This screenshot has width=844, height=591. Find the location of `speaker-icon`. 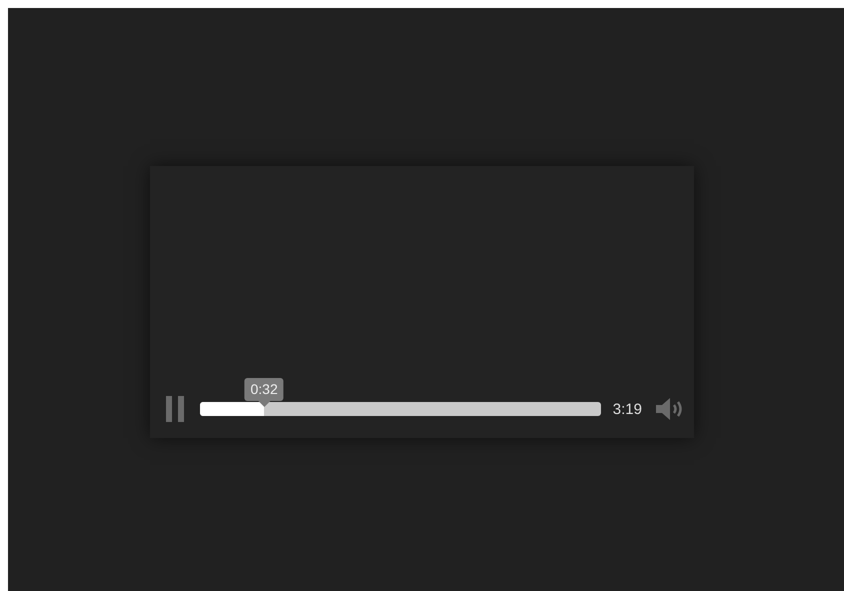

speaker-icon is located at coordinates (669, 409).